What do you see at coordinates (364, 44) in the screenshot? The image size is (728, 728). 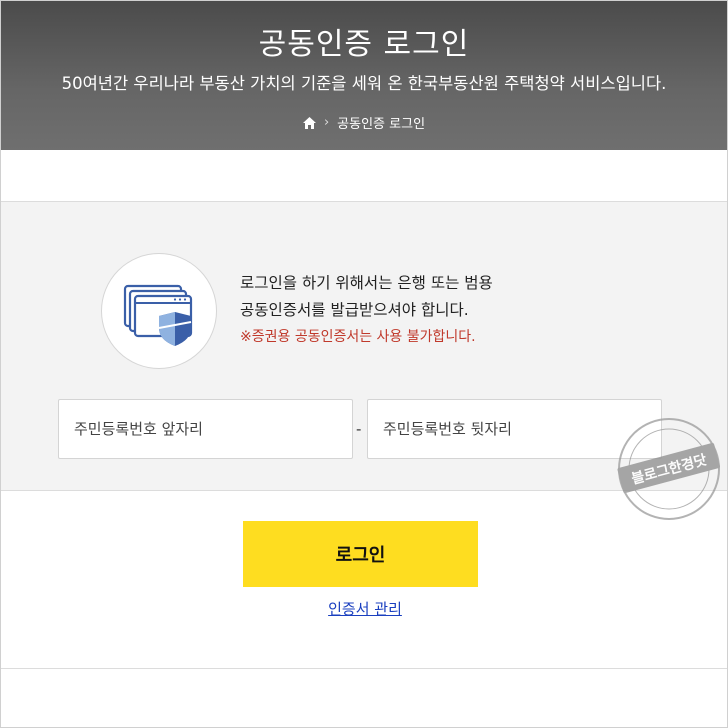 I see `page-title: 공동인증 로그인` at bounding box center [364, 44].